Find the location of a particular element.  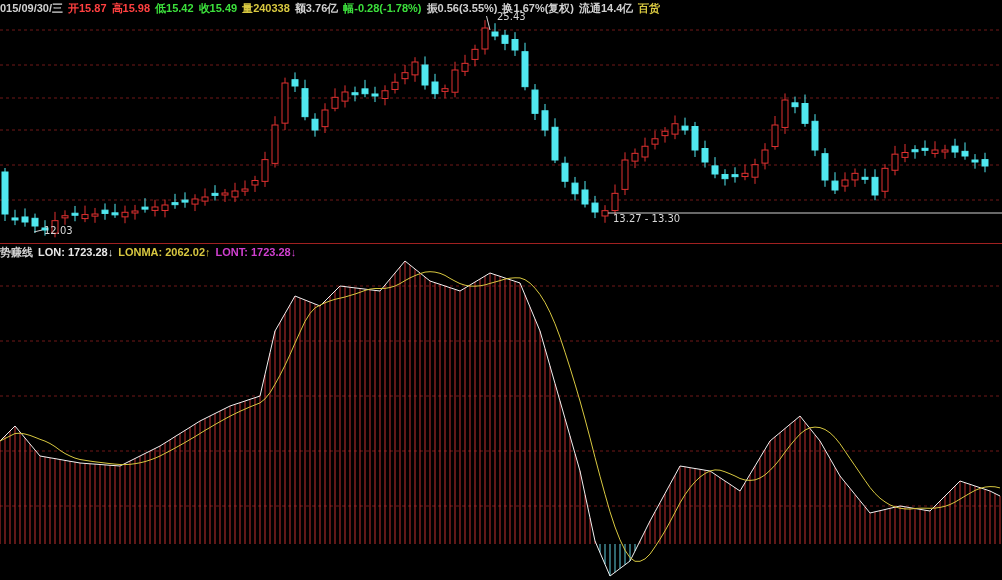

quote-value: 幅-0.28(-1.78%) is located at coordinates (382, 8).